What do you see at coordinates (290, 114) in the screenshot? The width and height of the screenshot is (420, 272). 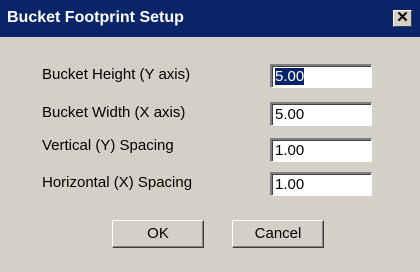 I see `bucket-width-value: 5.00` at bounding box center [290, 114].